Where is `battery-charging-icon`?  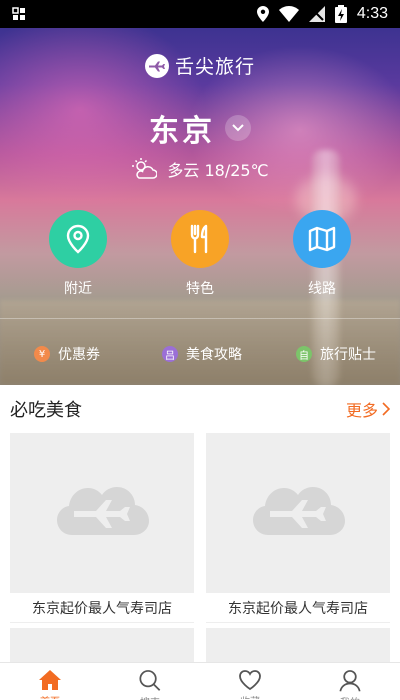 battery-charging-icon is located at coordinates (340, 14).